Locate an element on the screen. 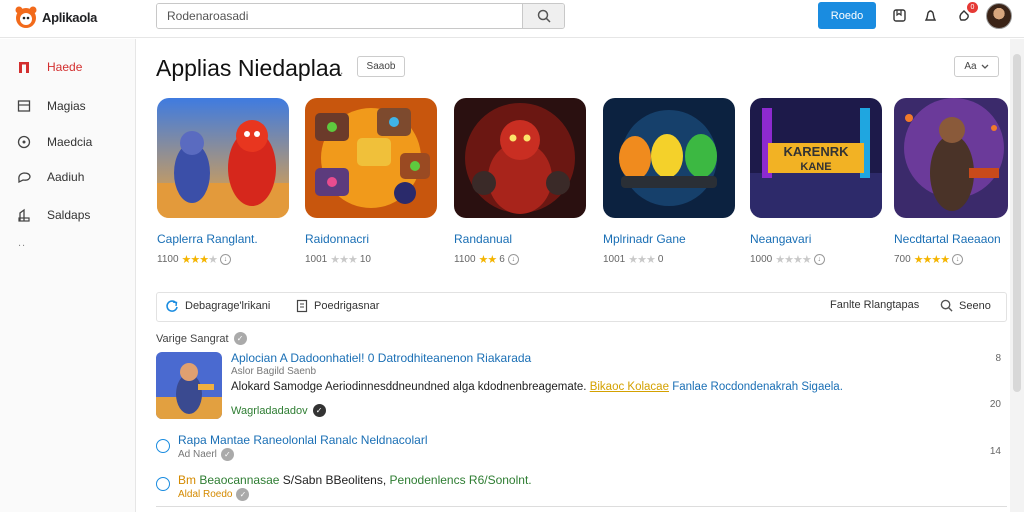 This screenshot has height=512, width=1024. result-title-part: Beaocannasae is located at coordinates (239, 480).